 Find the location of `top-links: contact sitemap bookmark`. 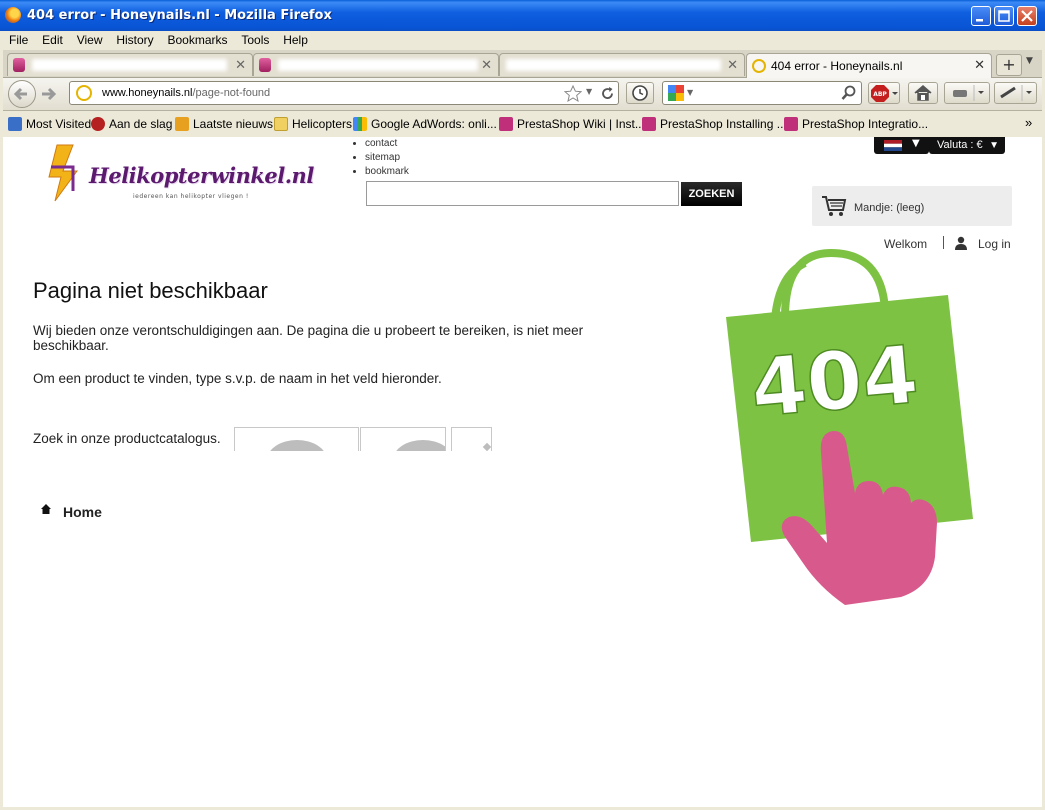

top-links: contact sitemap bookmark is located at coordinates (381, 158).